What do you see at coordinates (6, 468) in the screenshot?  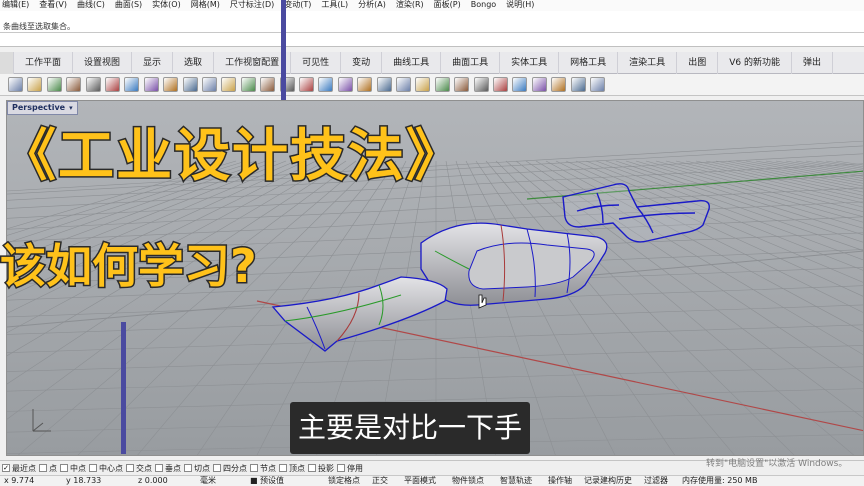 I see `checkbox-icon: ✓` at bounding box center [6, 468].